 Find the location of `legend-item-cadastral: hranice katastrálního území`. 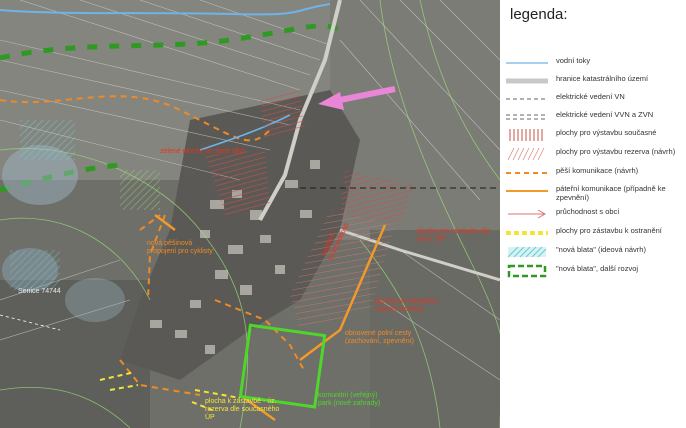

legend-item-cadastral: hranice katastrálního území is located at coordinates (593, 81).